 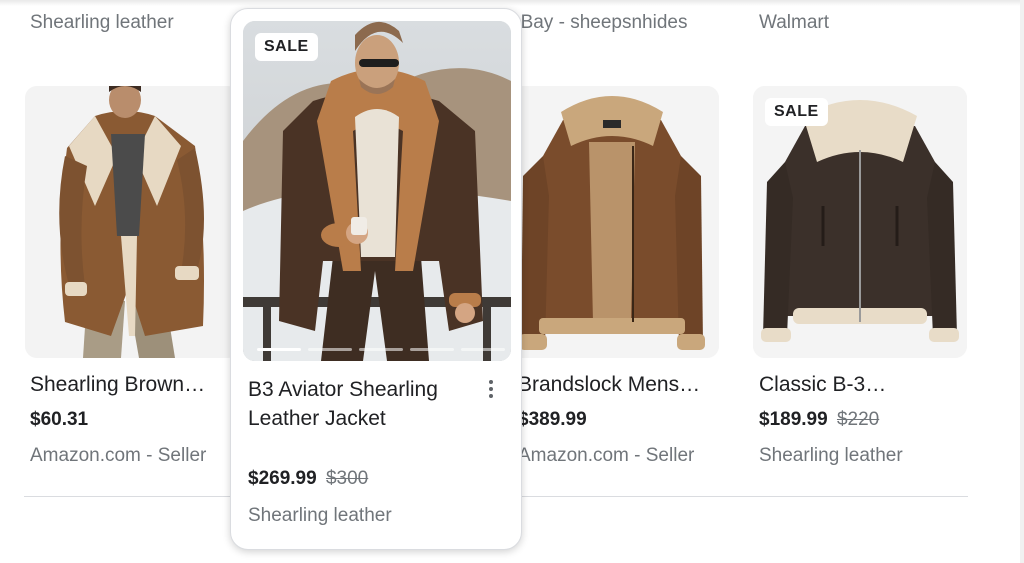 I want to click on product-price-2: $269.99, so click(x=282, y=478).